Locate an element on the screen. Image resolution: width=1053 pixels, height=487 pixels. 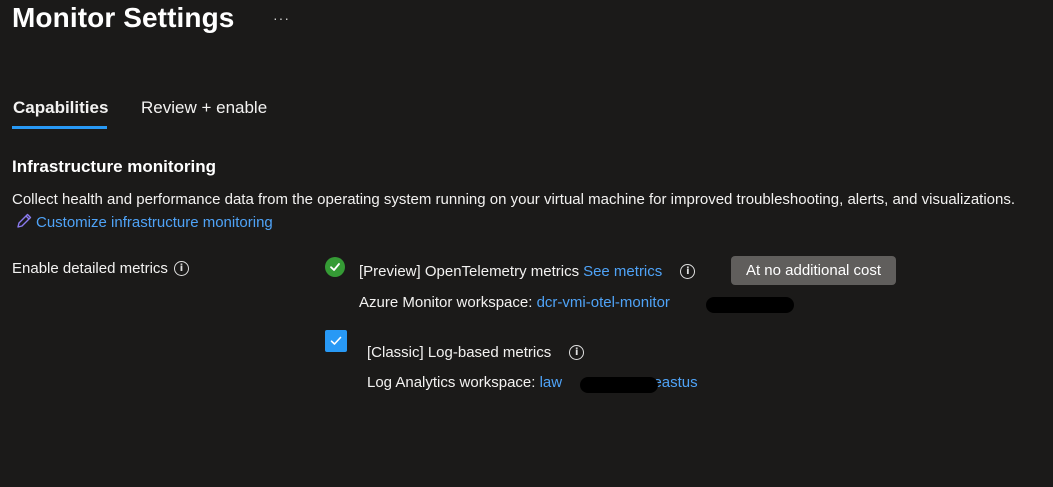
active-tab-indicator is located at coordinates (59, 127).